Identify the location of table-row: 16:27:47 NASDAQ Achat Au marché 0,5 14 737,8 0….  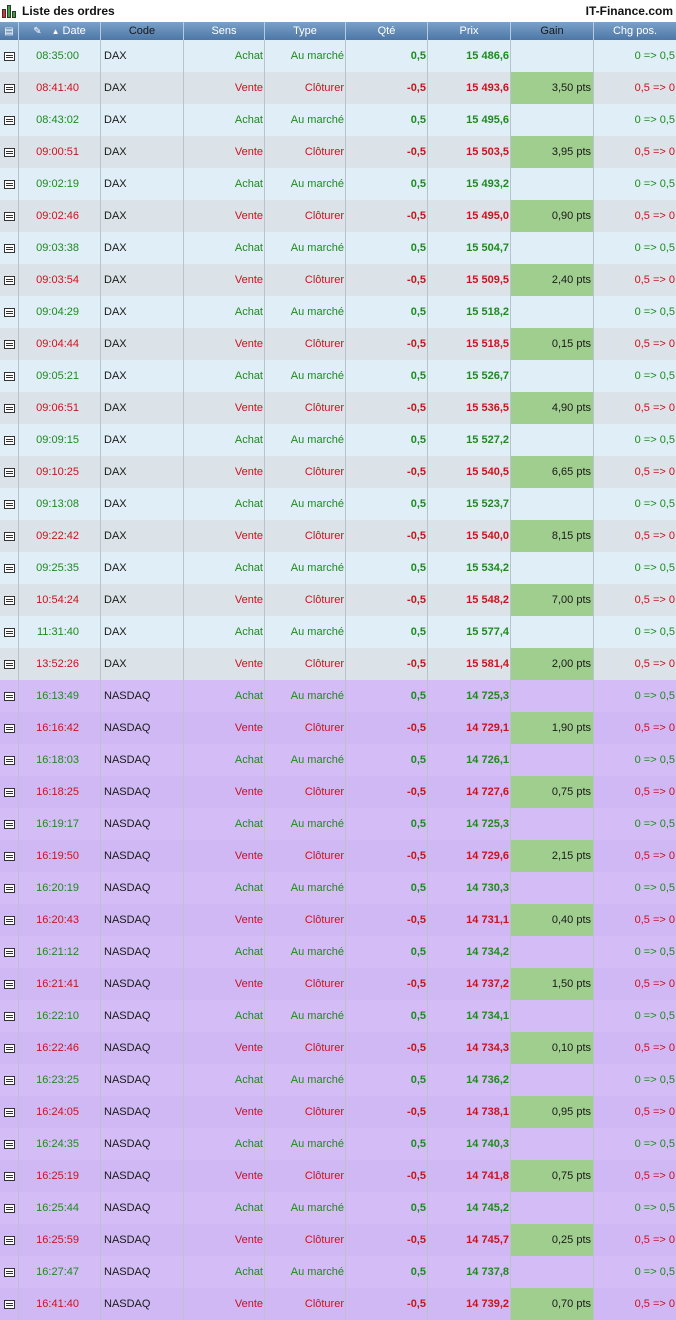
(338, 1272).